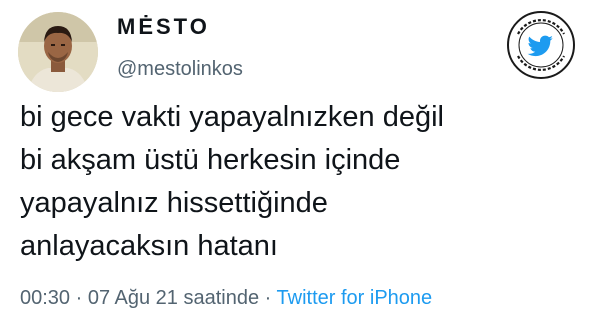  Describe the element at coordinates (163, 27) in the screenshot. I see `author-display-name: MĖSTO` at that location.